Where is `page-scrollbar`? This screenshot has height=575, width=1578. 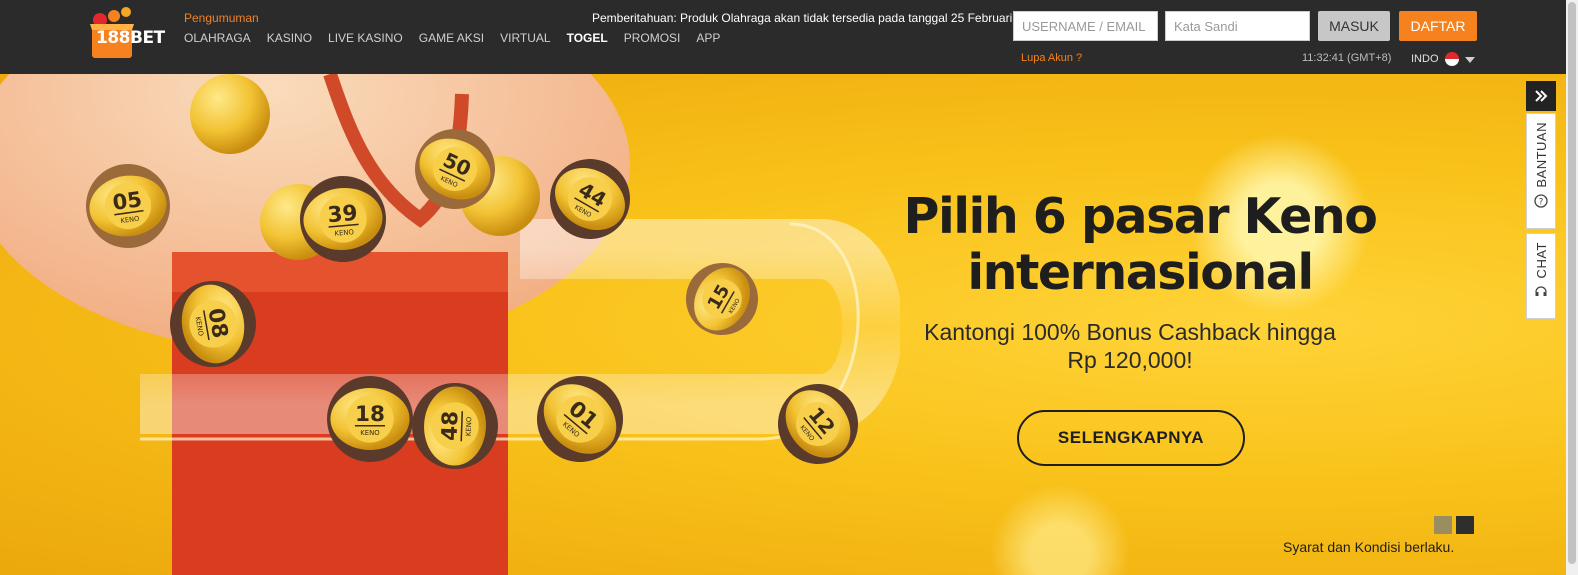
page-scrollbar is located at coordinates (1572, 287).